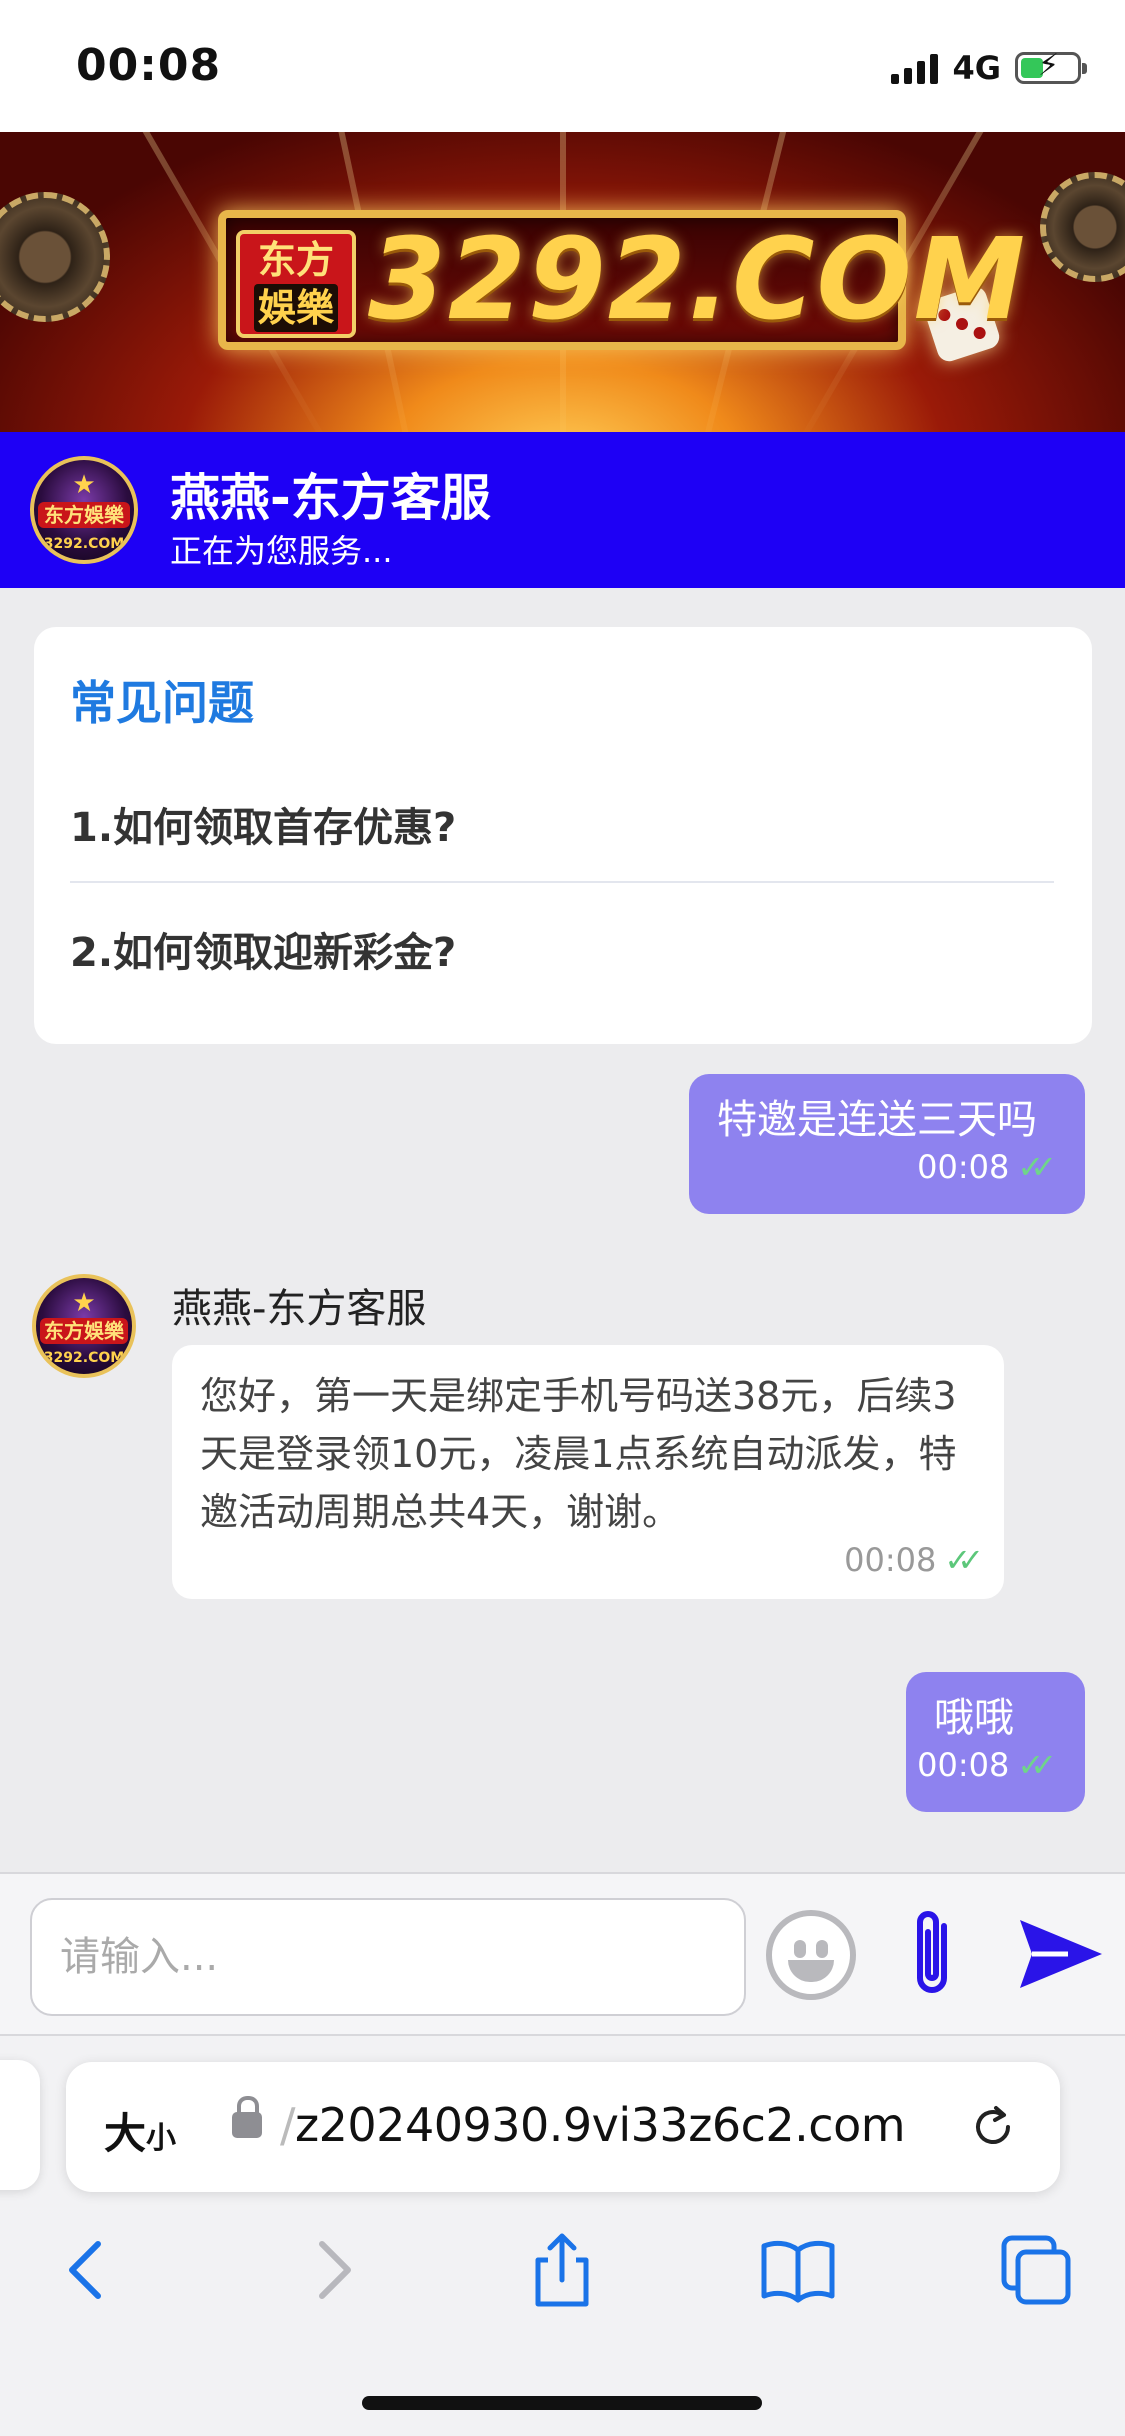 The image size is (1125, 2436). Describe the element at coordinates (562, 949) in the screenshot. I see `faq-item: 2.如何领取迎新彩金?` at that location.